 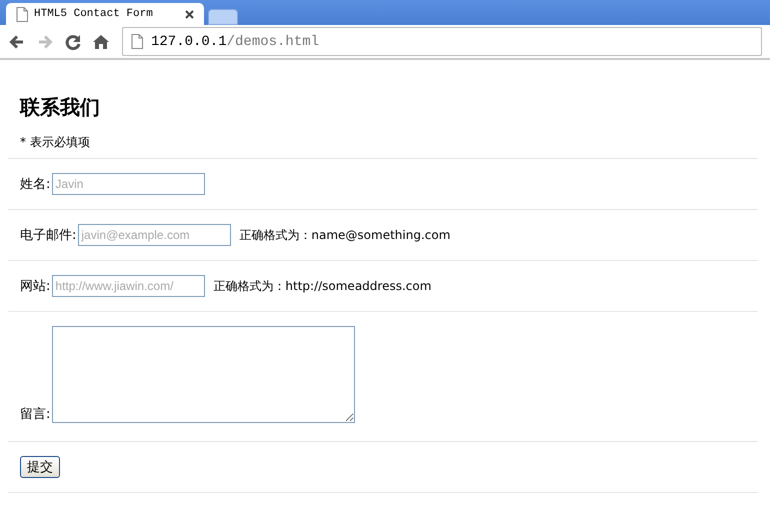 What do you see at coordinates (155, 235) in the screenshot?
I see `text-field: javin@example.com` at bounding box center [155, 235].